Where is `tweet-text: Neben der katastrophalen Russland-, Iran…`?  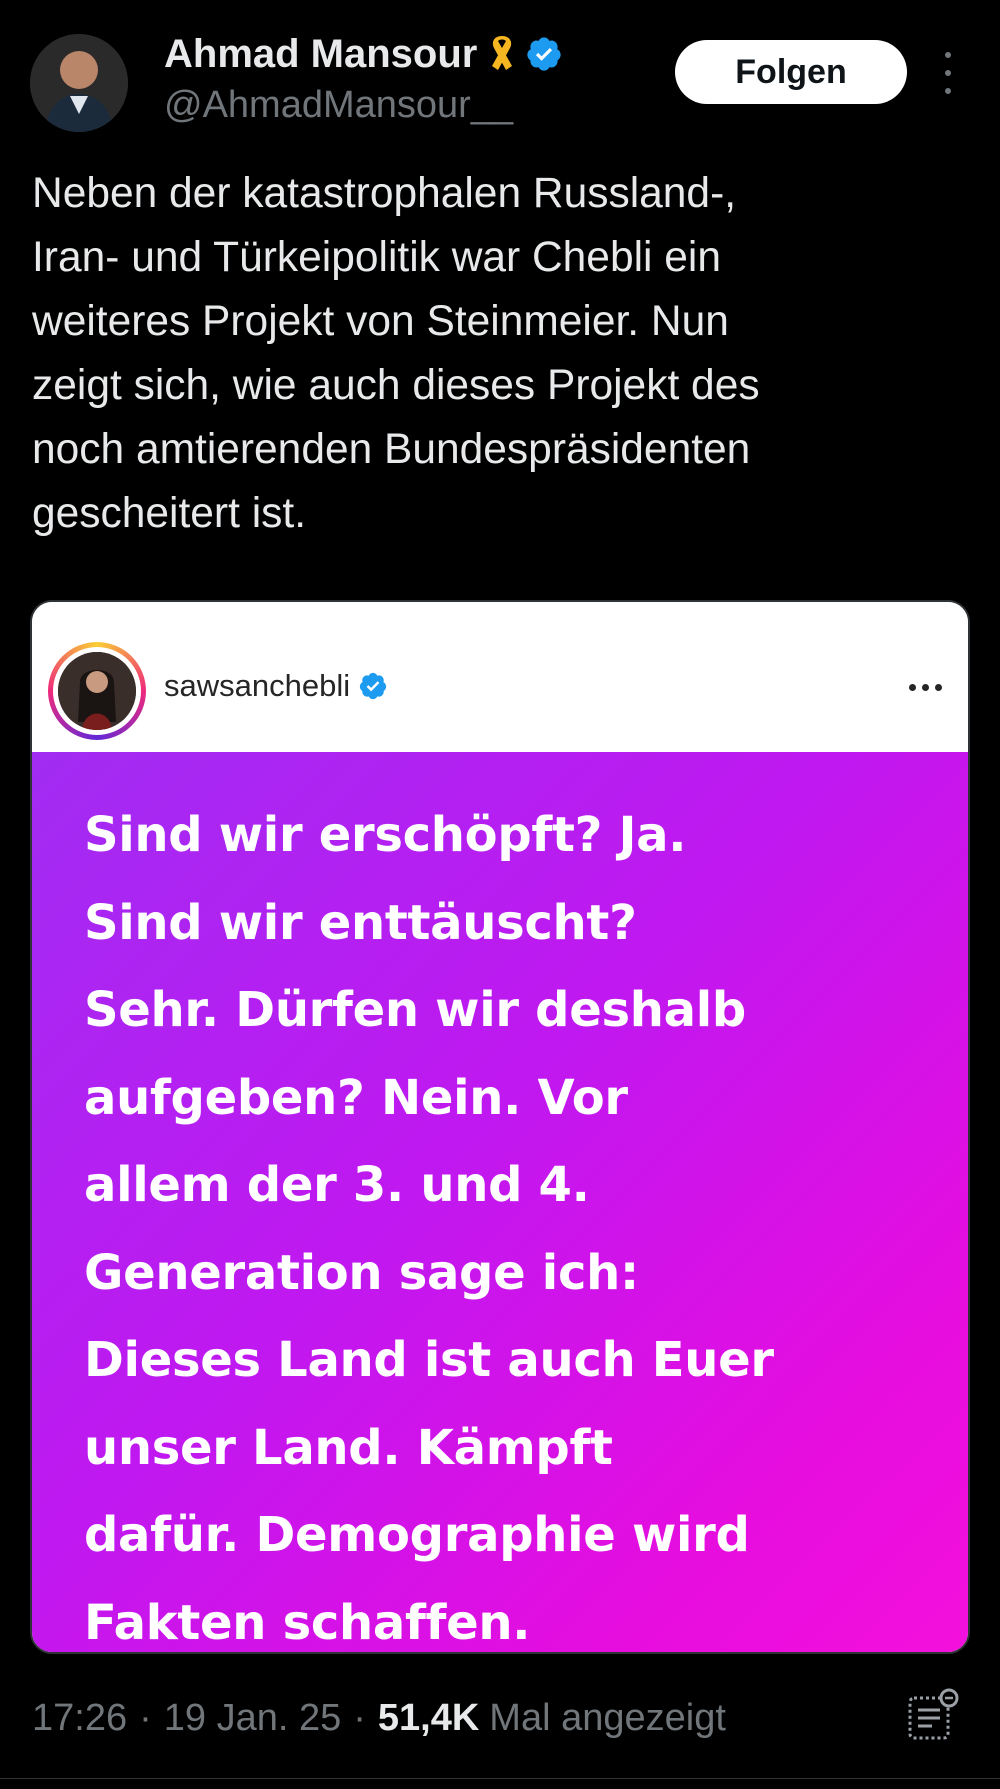 tweet-text: Neben der katastrophalen Russland-, Iran… is located at coordinates (396, 353).